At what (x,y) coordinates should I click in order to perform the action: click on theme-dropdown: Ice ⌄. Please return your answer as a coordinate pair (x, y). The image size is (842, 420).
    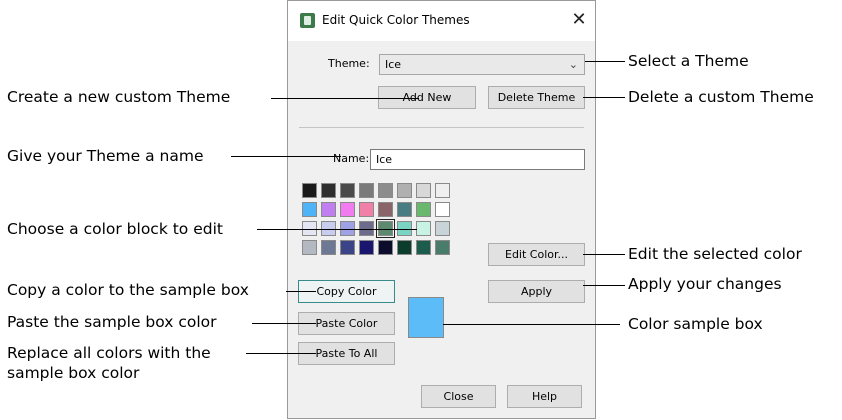
    Looking at the image, I should click on (482, 64).